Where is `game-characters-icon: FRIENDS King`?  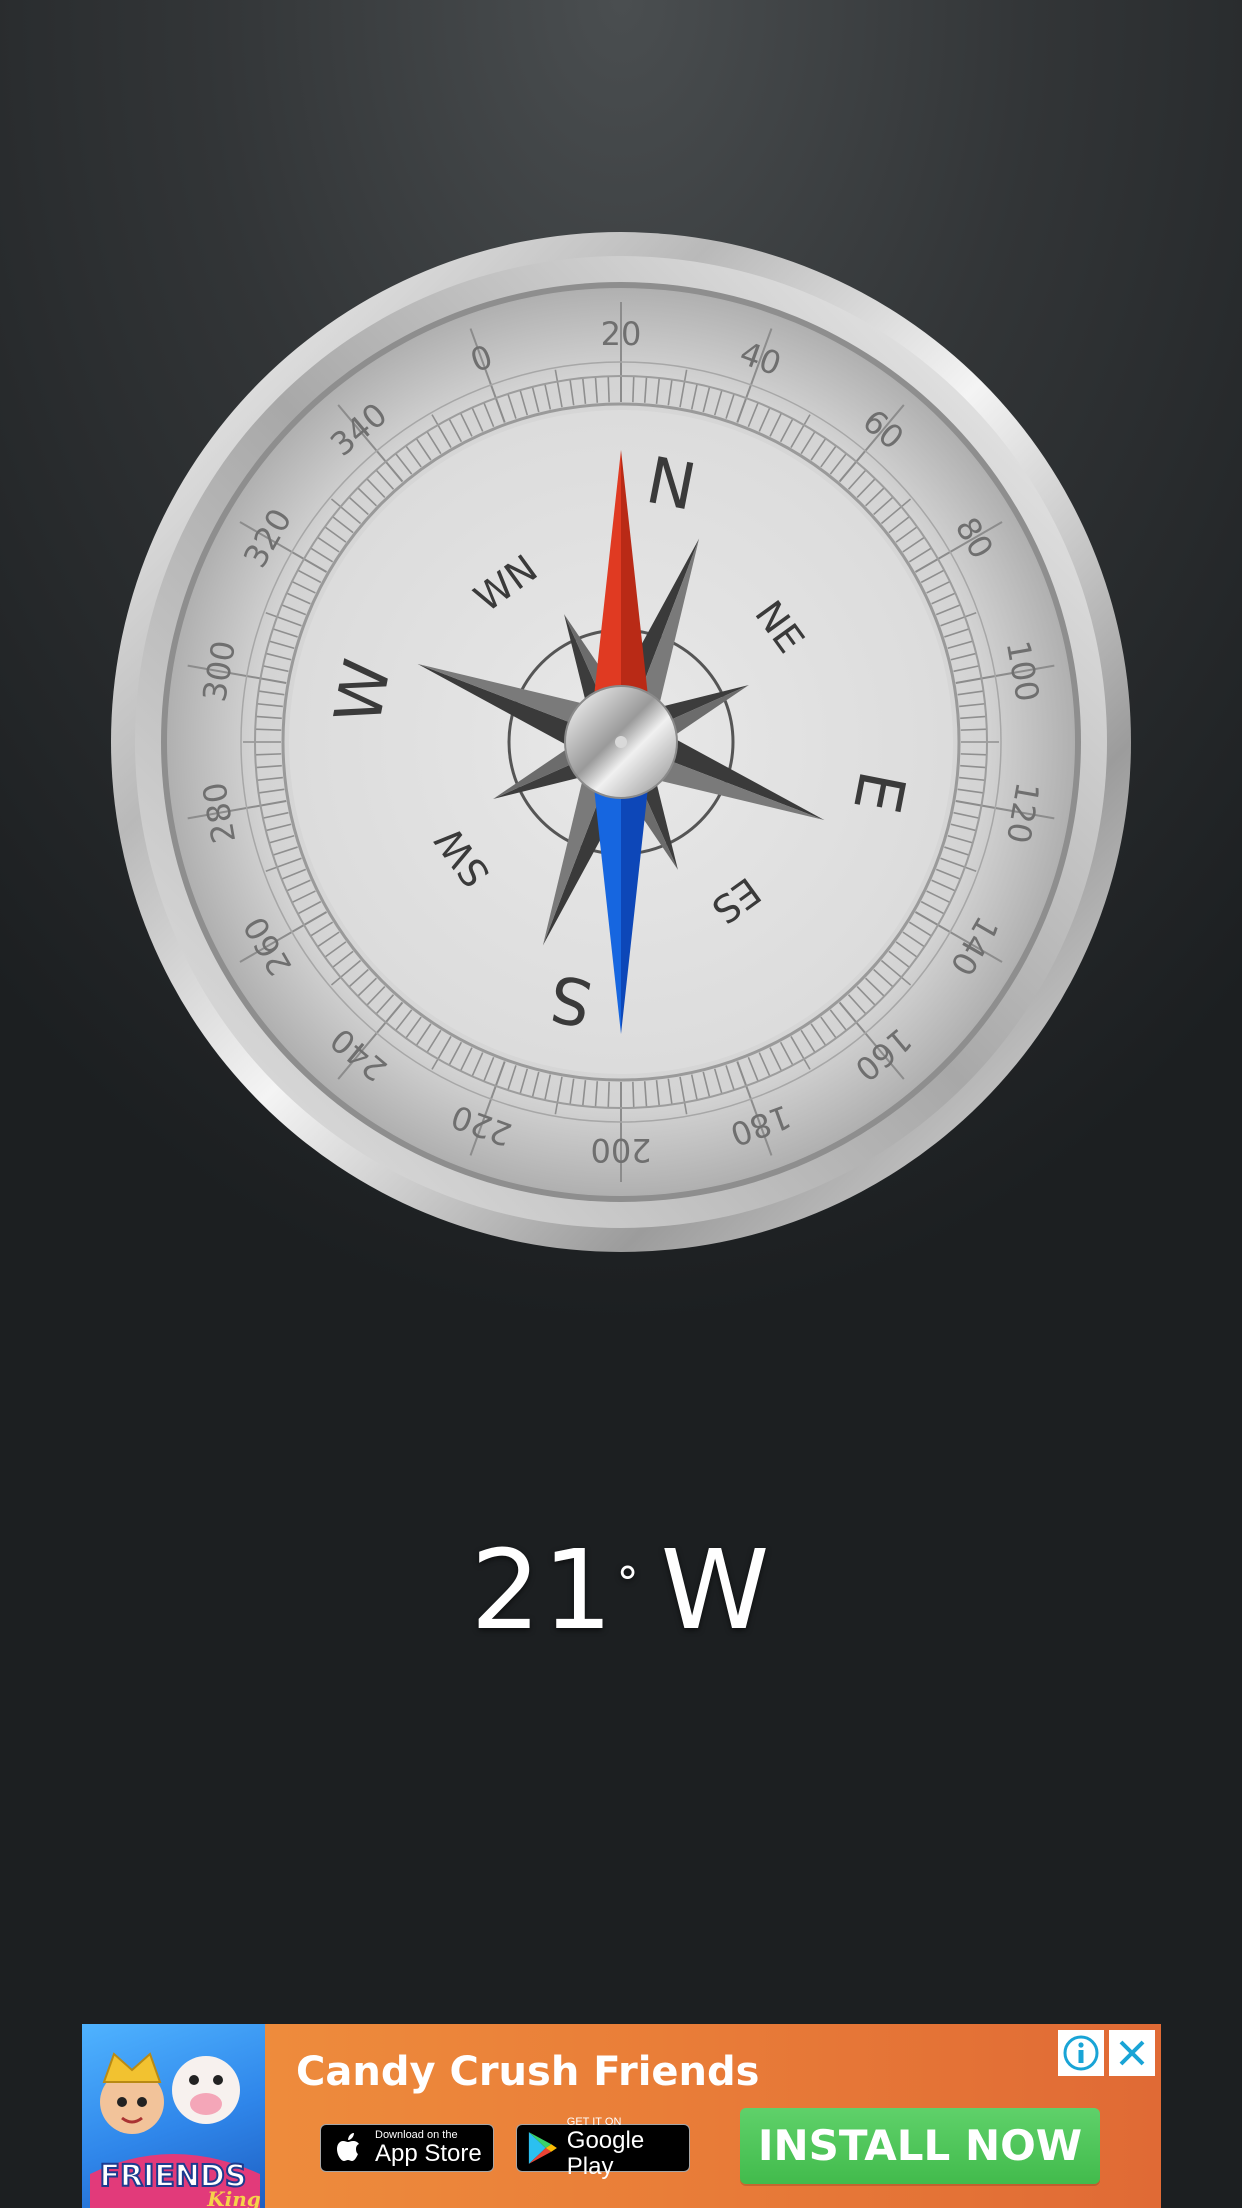 game-characters-icon: FRIENDS King is located at coordinates (175, 2130).